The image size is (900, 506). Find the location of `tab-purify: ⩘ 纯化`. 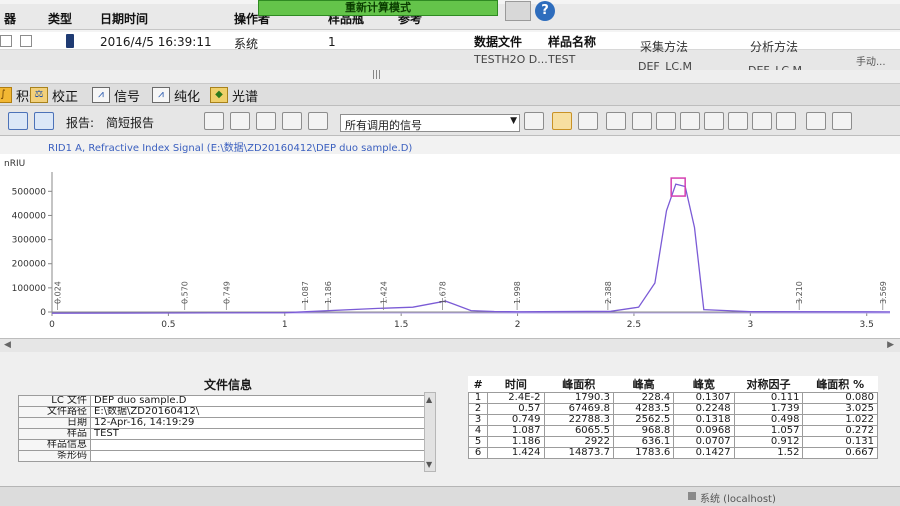

tab-purify: ⩘ 纯化 is located at coordinates (176, 95).